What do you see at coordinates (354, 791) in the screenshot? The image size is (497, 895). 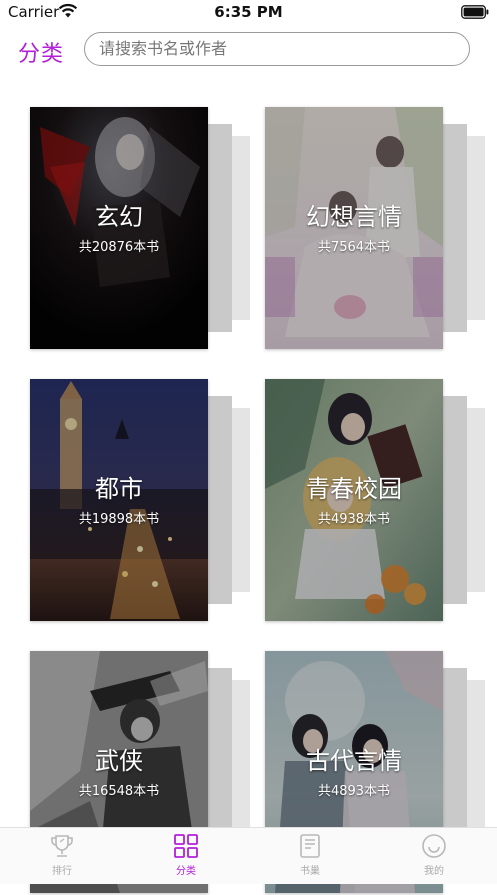 I see `category-count: 共4893本书` at bounding box center [354, 791].